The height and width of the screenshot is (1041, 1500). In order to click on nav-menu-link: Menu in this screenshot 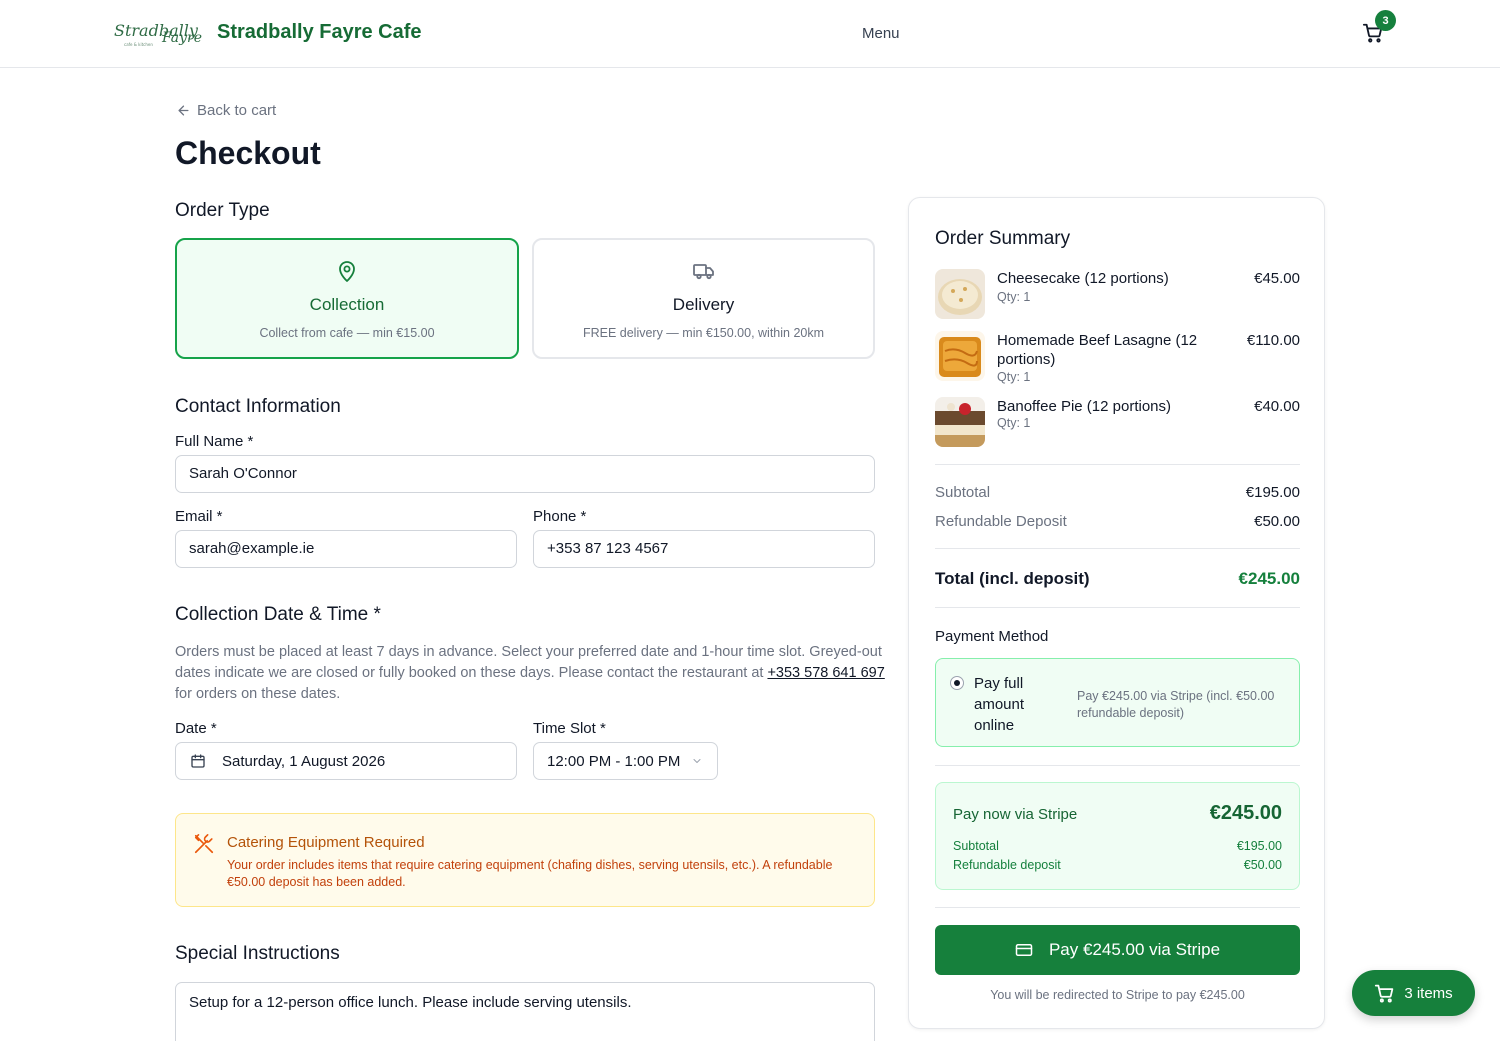, I will do `click(881, 33)`.